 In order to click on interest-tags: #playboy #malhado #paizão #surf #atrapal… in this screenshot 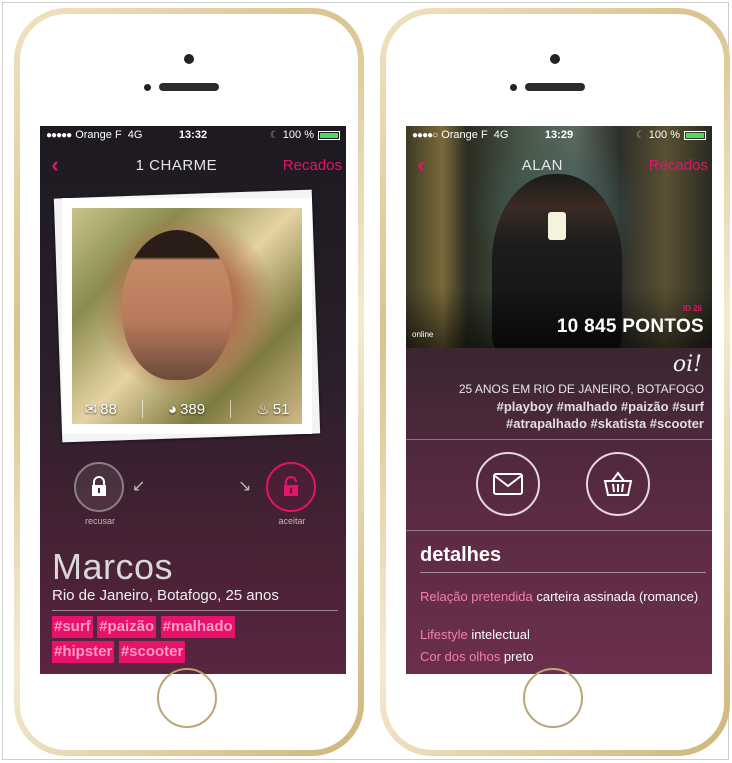, I will do `click(555, 415)`.